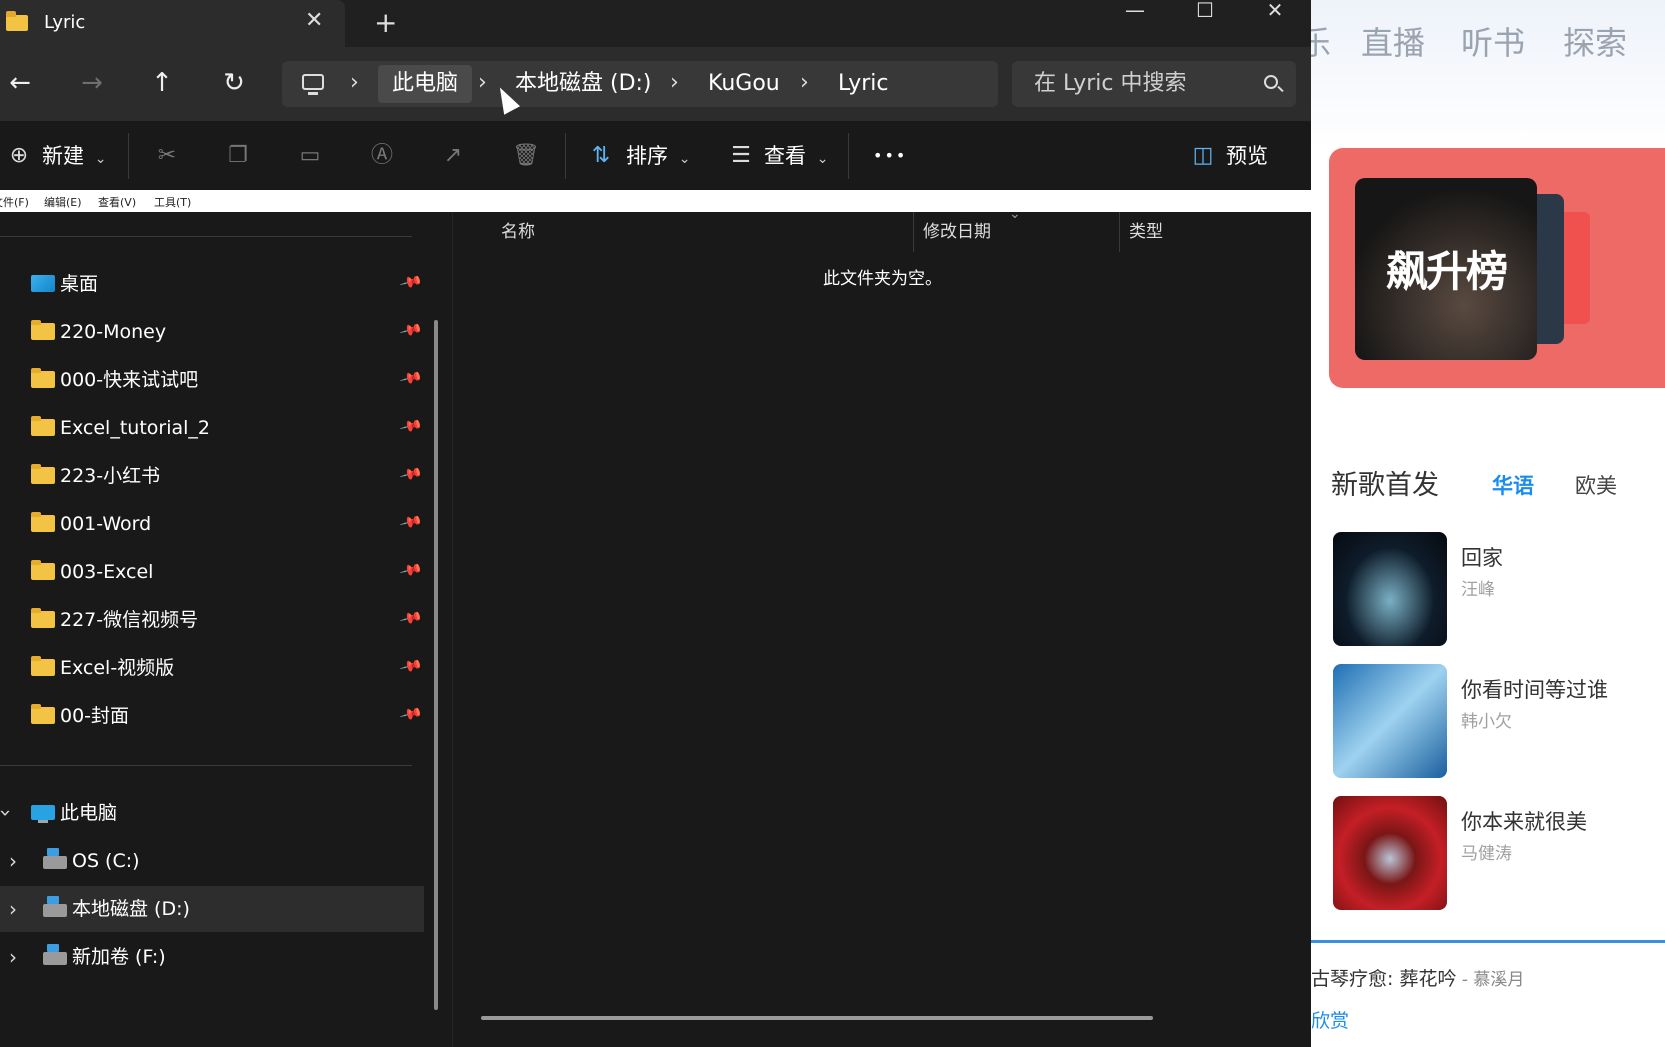 The height and width of the screenshot is (1047, 1665). I want to click on forward-button: →, so click(92, 83).